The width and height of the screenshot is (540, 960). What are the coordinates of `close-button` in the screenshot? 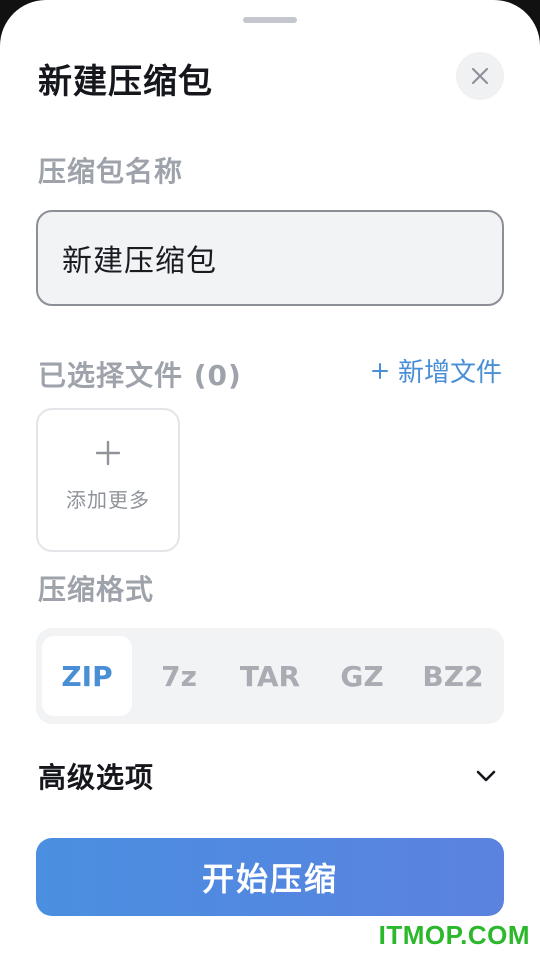 It's located at (480, 76).